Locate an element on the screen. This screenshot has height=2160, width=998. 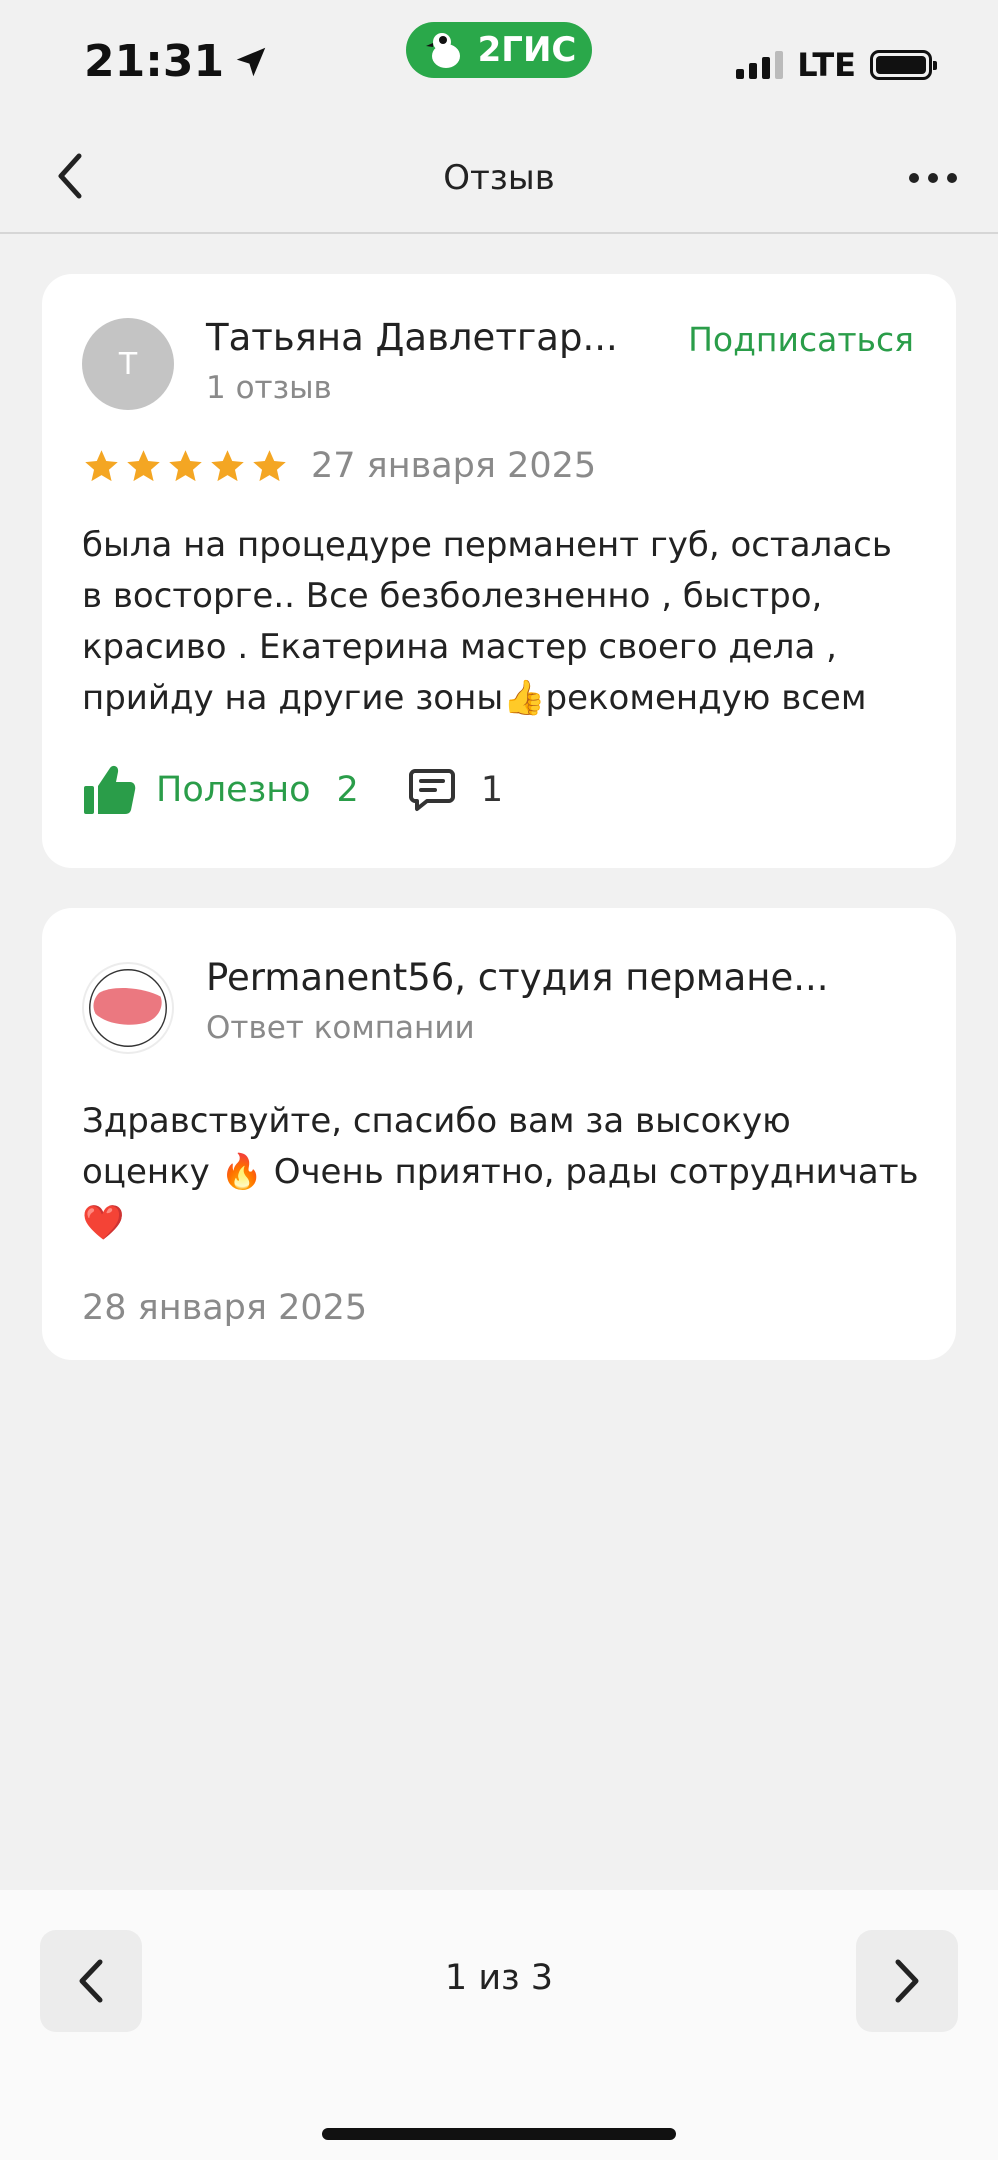
more-button is located at coordinates (933, 178).